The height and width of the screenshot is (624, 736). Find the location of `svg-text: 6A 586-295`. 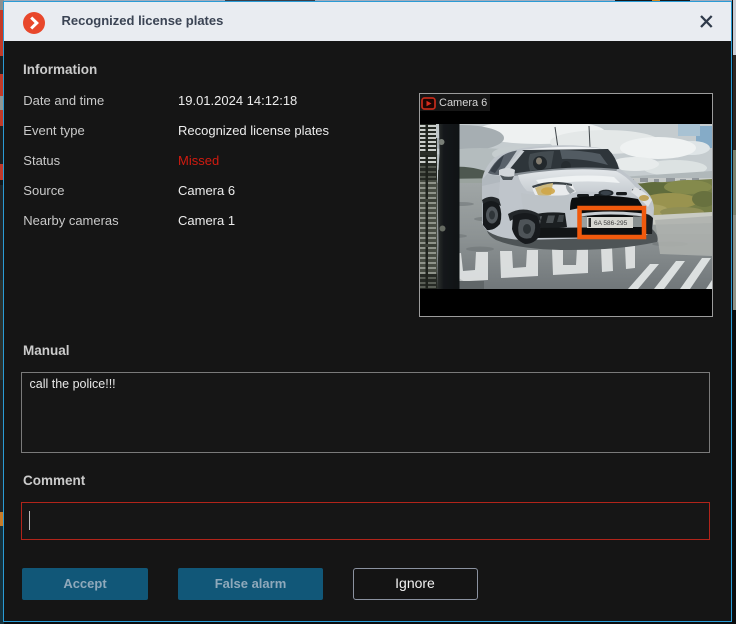

svg-text: 6A 586-295 is located at coordinates (611, 223).